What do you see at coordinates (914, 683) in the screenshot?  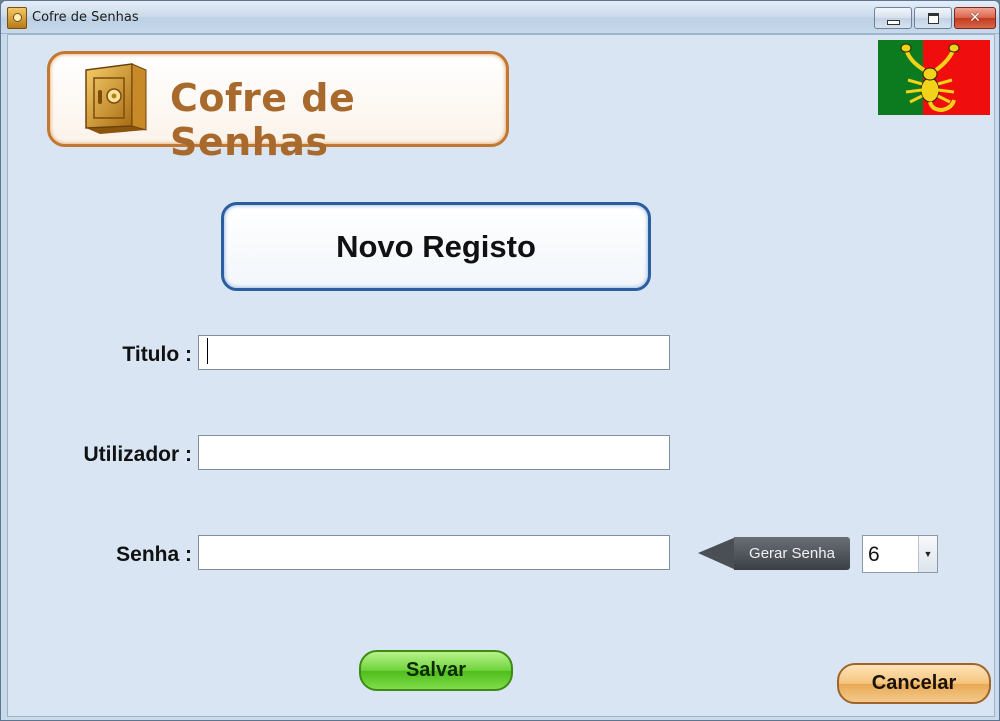 I see `cancel-button: Cancelar` at bounding box center [914, 683].